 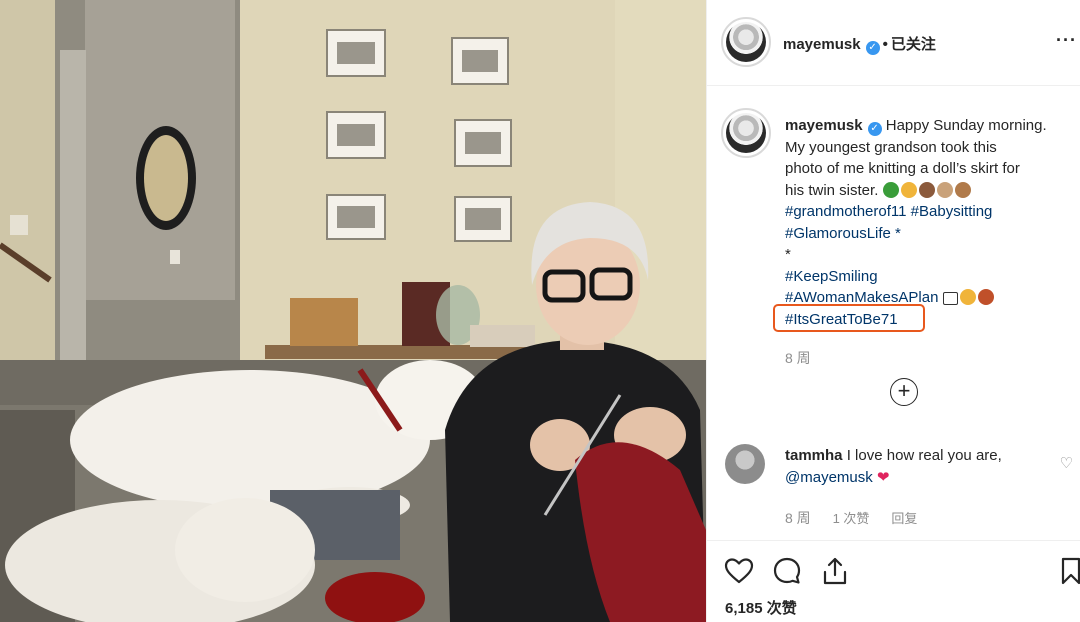 What do you see at coordinates (845, 211) in the screenshot?
I see `hashtag-link: #grandmotherof11` at bounding box center [845, 211].